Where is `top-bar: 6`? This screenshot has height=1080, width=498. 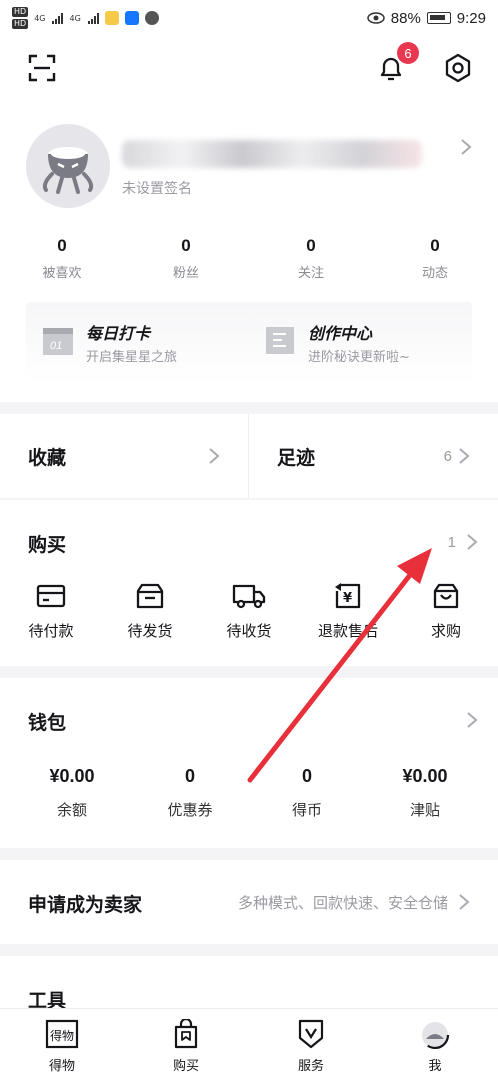
top-bar: 6 is located at coordinates (249, 65).